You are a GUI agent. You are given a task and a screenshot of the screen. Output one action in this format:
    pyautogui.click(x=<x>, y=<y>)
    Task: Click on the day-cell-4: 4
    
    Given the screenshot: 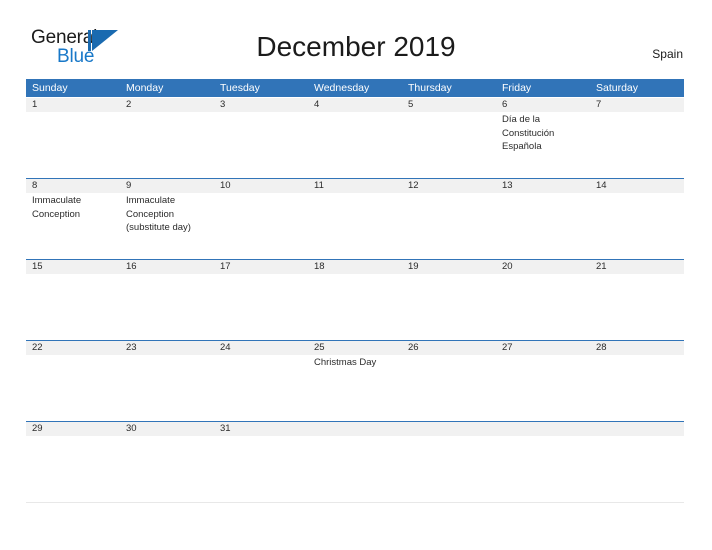 What is the action you would take?
    pyautogui.click(x=355, y=138)
    